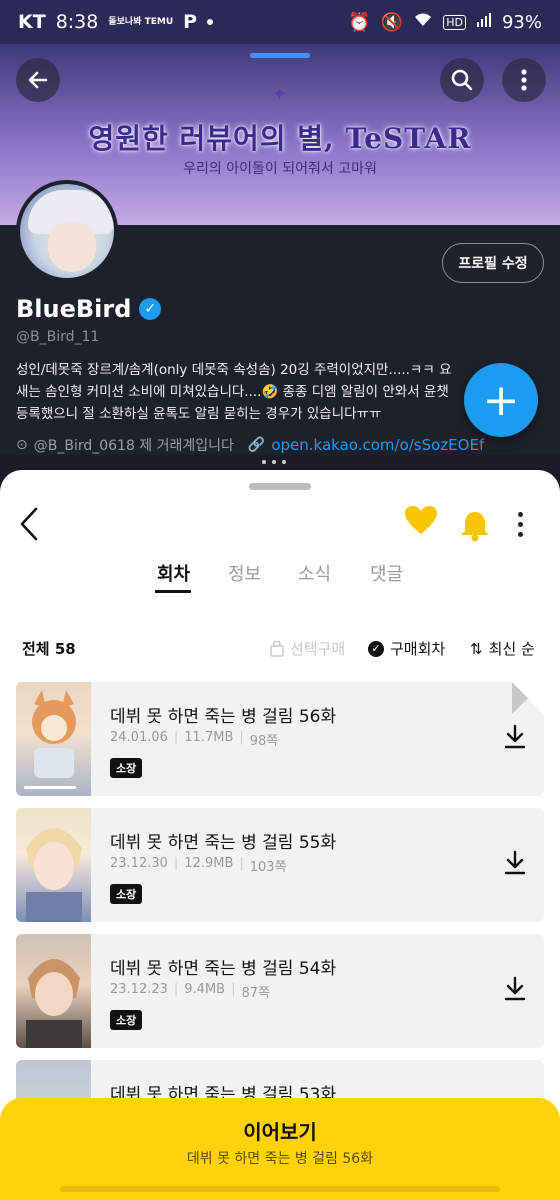  What do you see at coordinates (74, 309) in the screenshot?
I see `display-name: BlueBird` at bounding box center [74, 309].